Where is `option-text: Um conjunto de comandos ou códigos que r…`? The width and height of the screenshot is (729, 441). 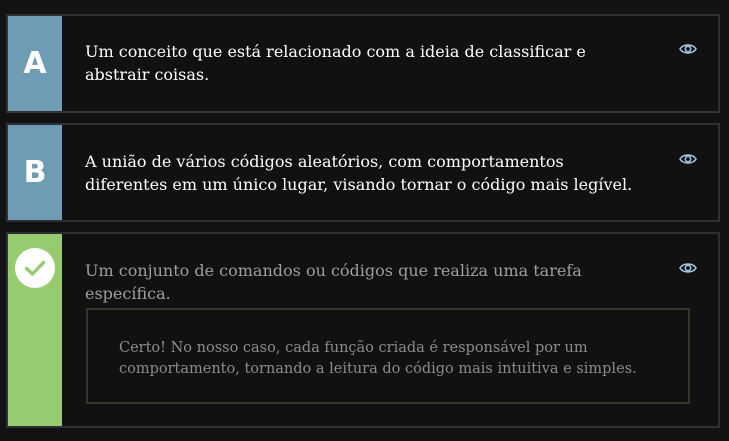
option-text: Um conjunto de comandos ou códigos que r… is located at coordinates (333, 282).